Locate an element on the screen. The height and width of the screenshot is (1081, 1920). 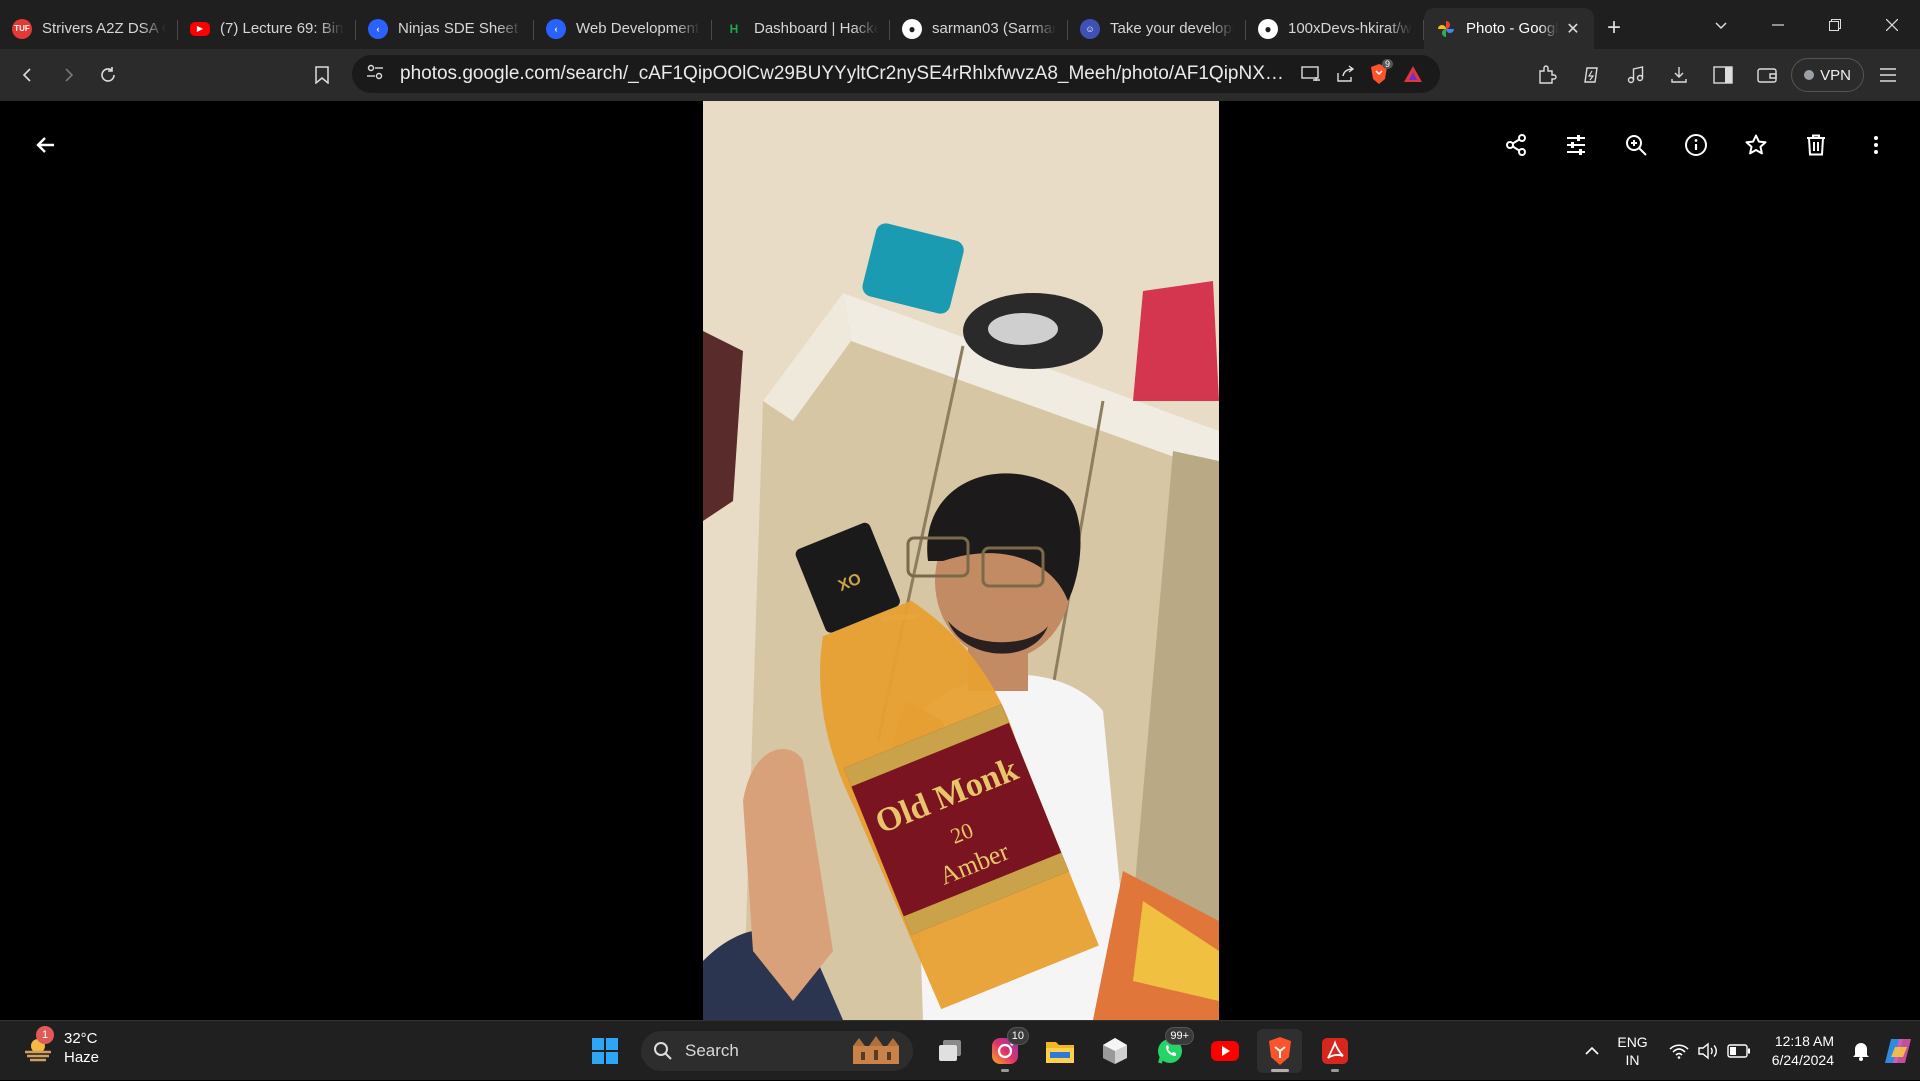
tab-ninjas-sde-sheet: ‹ Ninjas SDE Sheet - Coding is located at coordinates (445, 28).